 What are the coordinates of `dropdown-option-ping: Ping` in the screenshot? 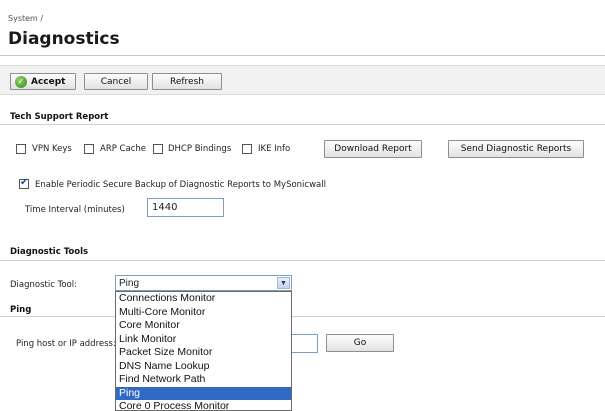 It's located at (203, 393).